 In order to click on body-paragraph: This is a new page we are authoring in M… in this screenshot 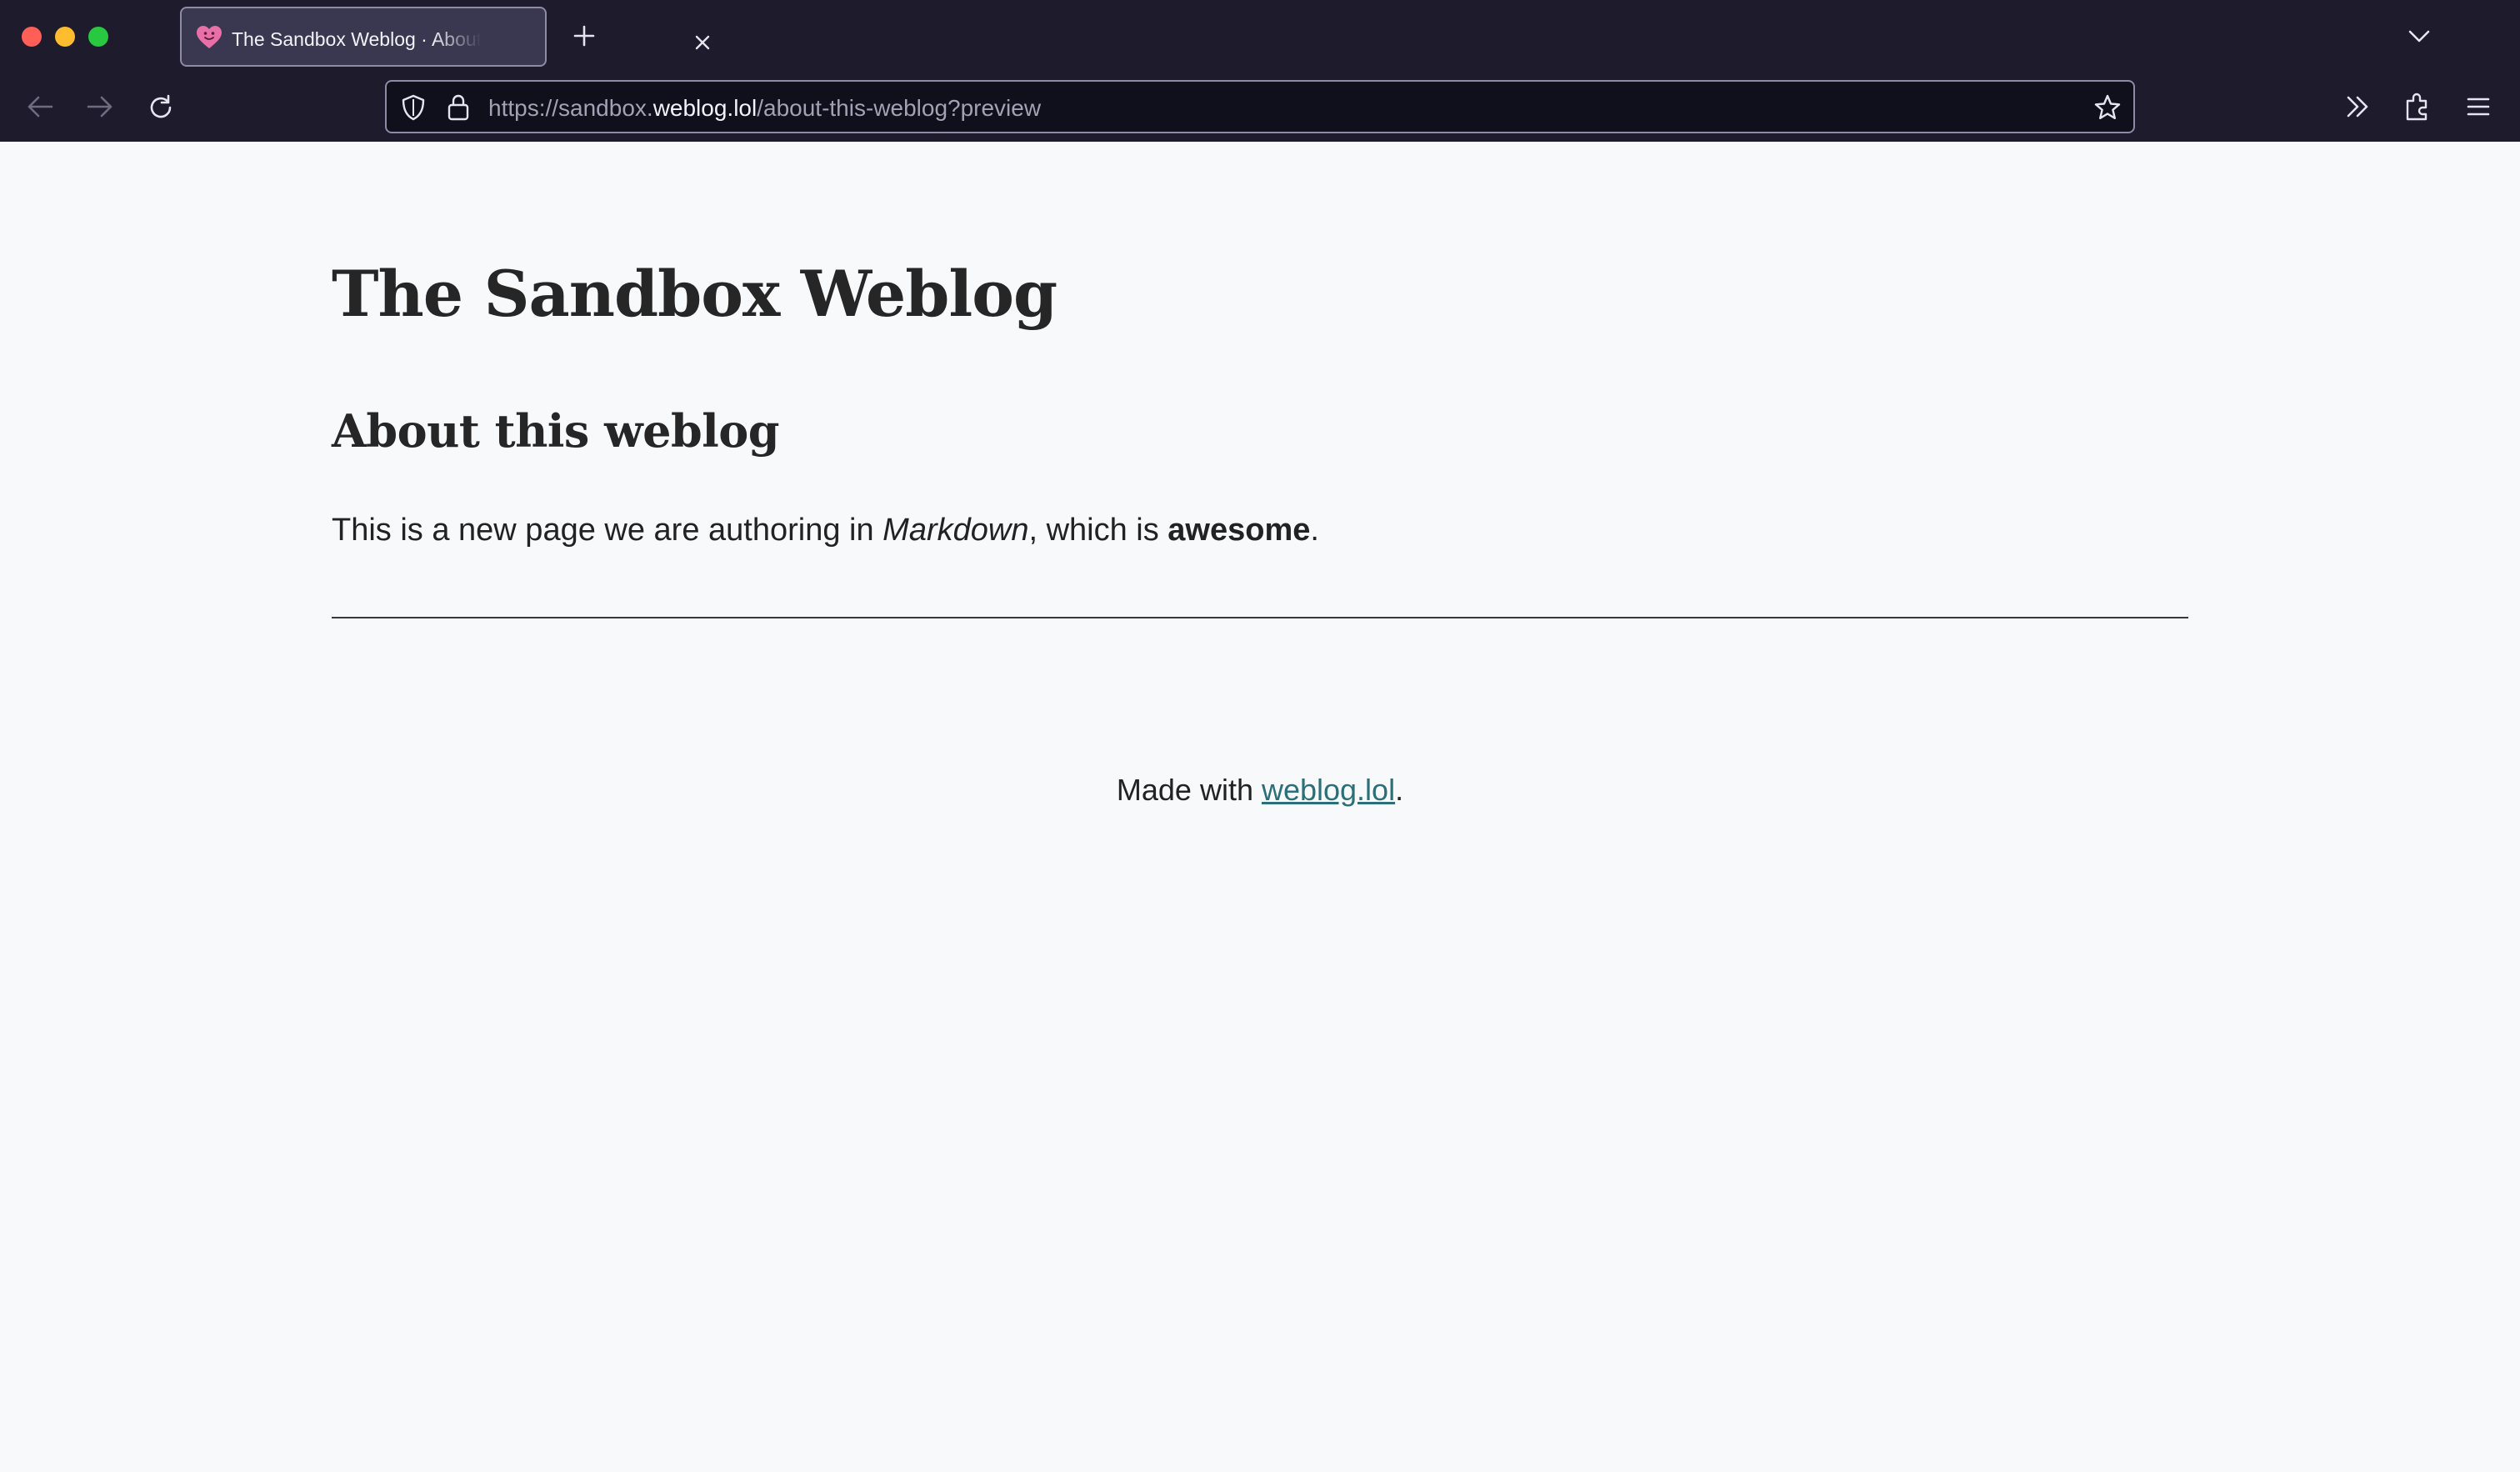, I will do `click(825, 530)`.